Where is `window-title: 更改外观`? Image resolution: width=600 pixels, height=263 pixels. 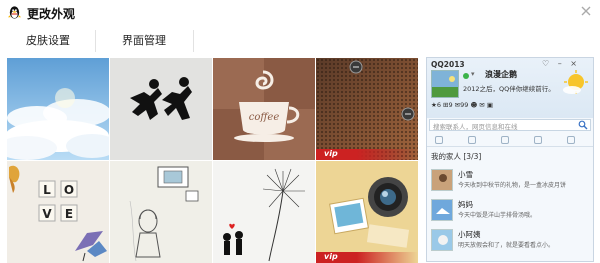 window-title: 更改外观 is located at coordinates (51, 14).